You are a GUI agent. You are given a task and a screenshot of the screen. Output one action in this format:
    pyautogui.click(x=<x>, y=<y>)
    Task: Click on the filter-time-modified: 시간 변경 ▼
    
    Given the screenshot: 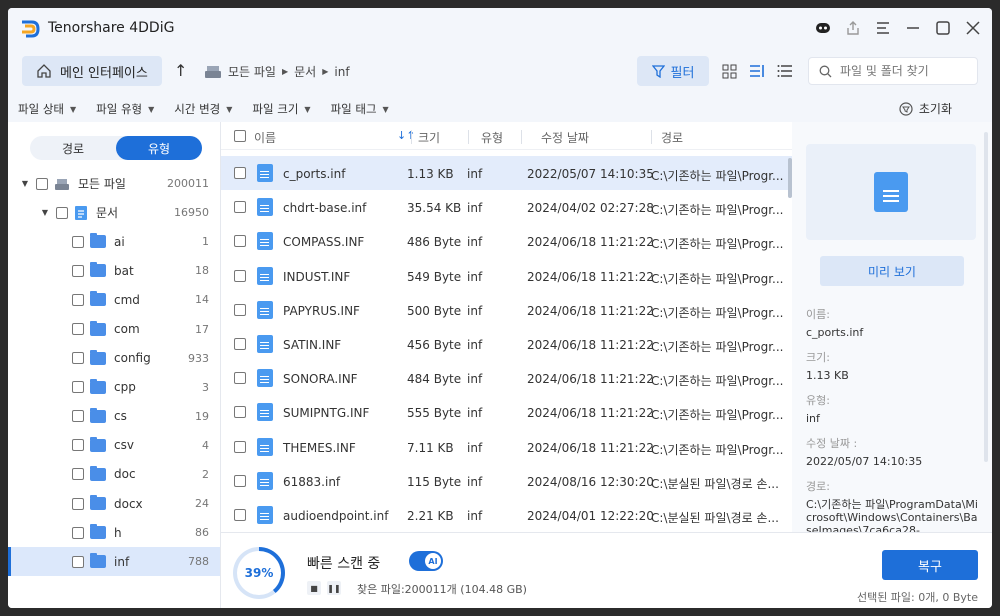 What is the action you would take?
    pyautogui.click(x=203, y=109)
    